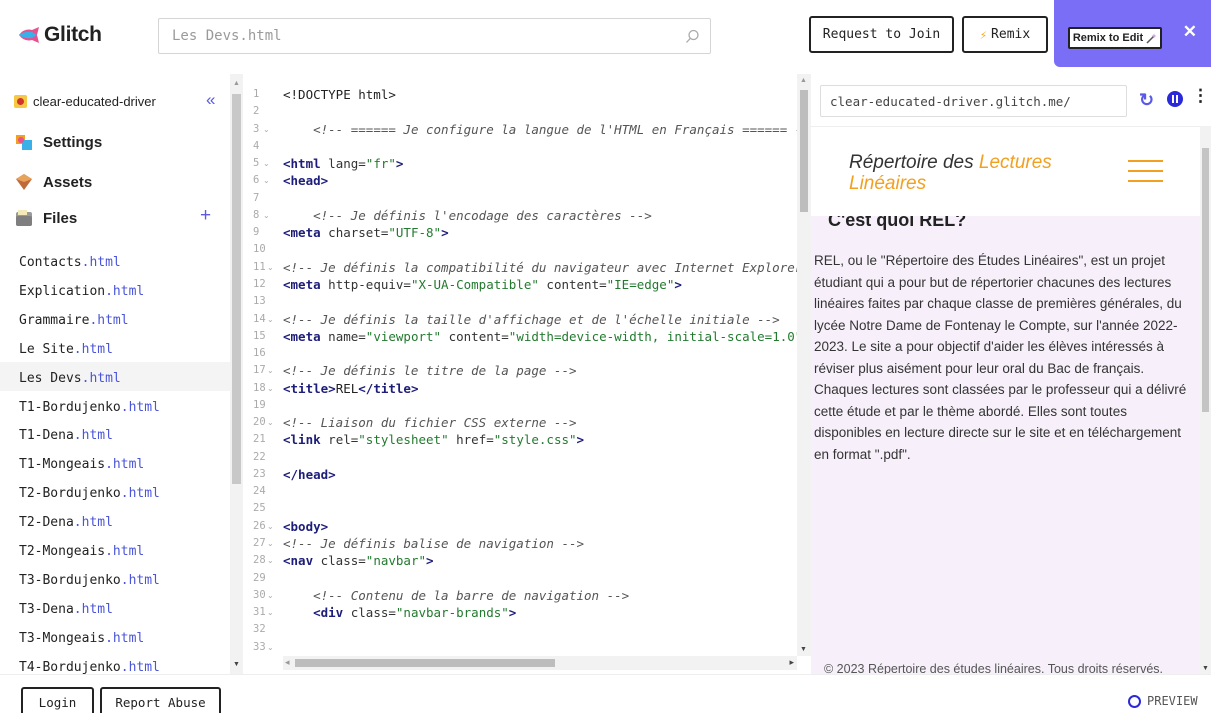 The width and height of the screenshot is (1211, 713). I want to click on report-abuse-button: Report Abuse, so click(160, 700).